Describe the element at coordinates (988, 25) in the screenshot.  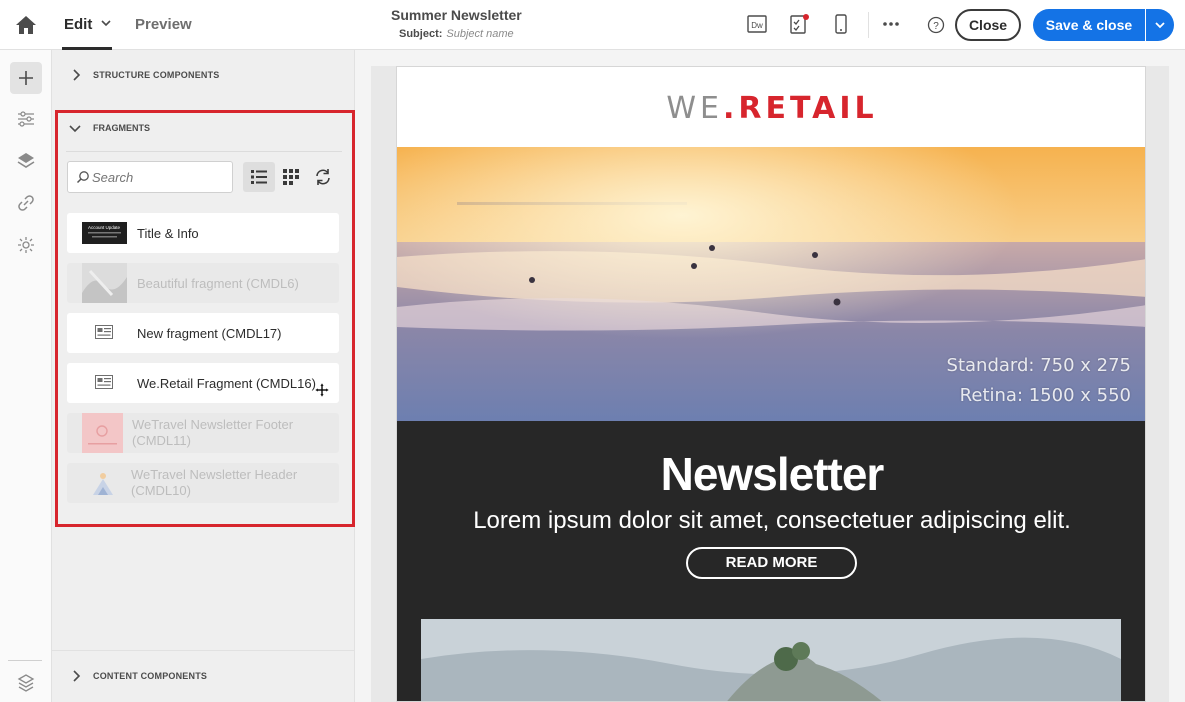
I see `close-button: Close` at that location.